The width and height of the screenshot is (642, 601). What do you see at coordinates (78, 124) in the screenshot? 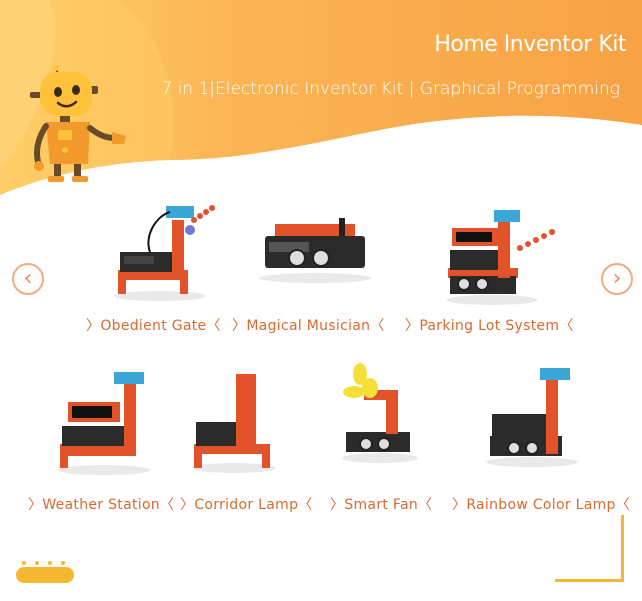
I see `robot-mascot-icon` at bounding box center [78, 124].